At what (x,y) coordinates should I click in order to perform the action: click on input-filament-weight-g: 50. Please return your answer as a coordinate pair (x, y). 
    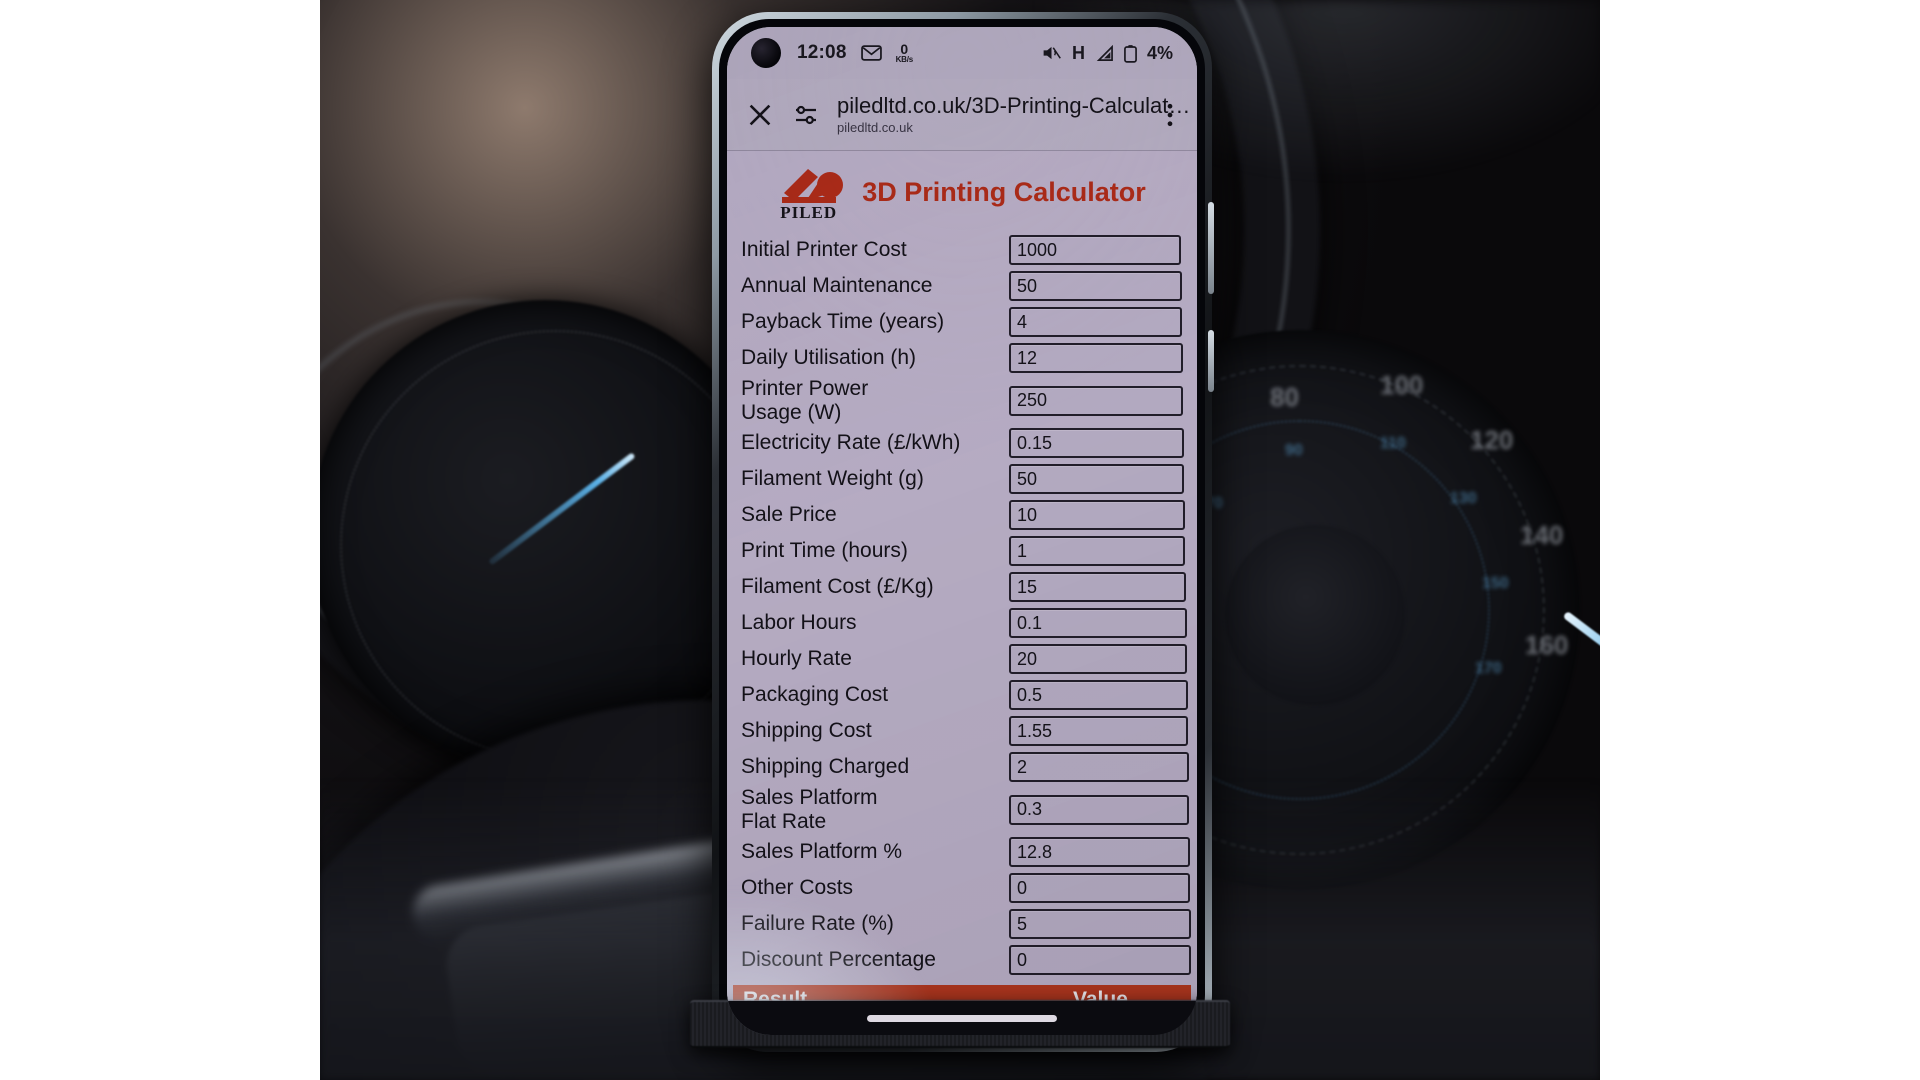
    Looking at the image, I should click on (1096, 479).